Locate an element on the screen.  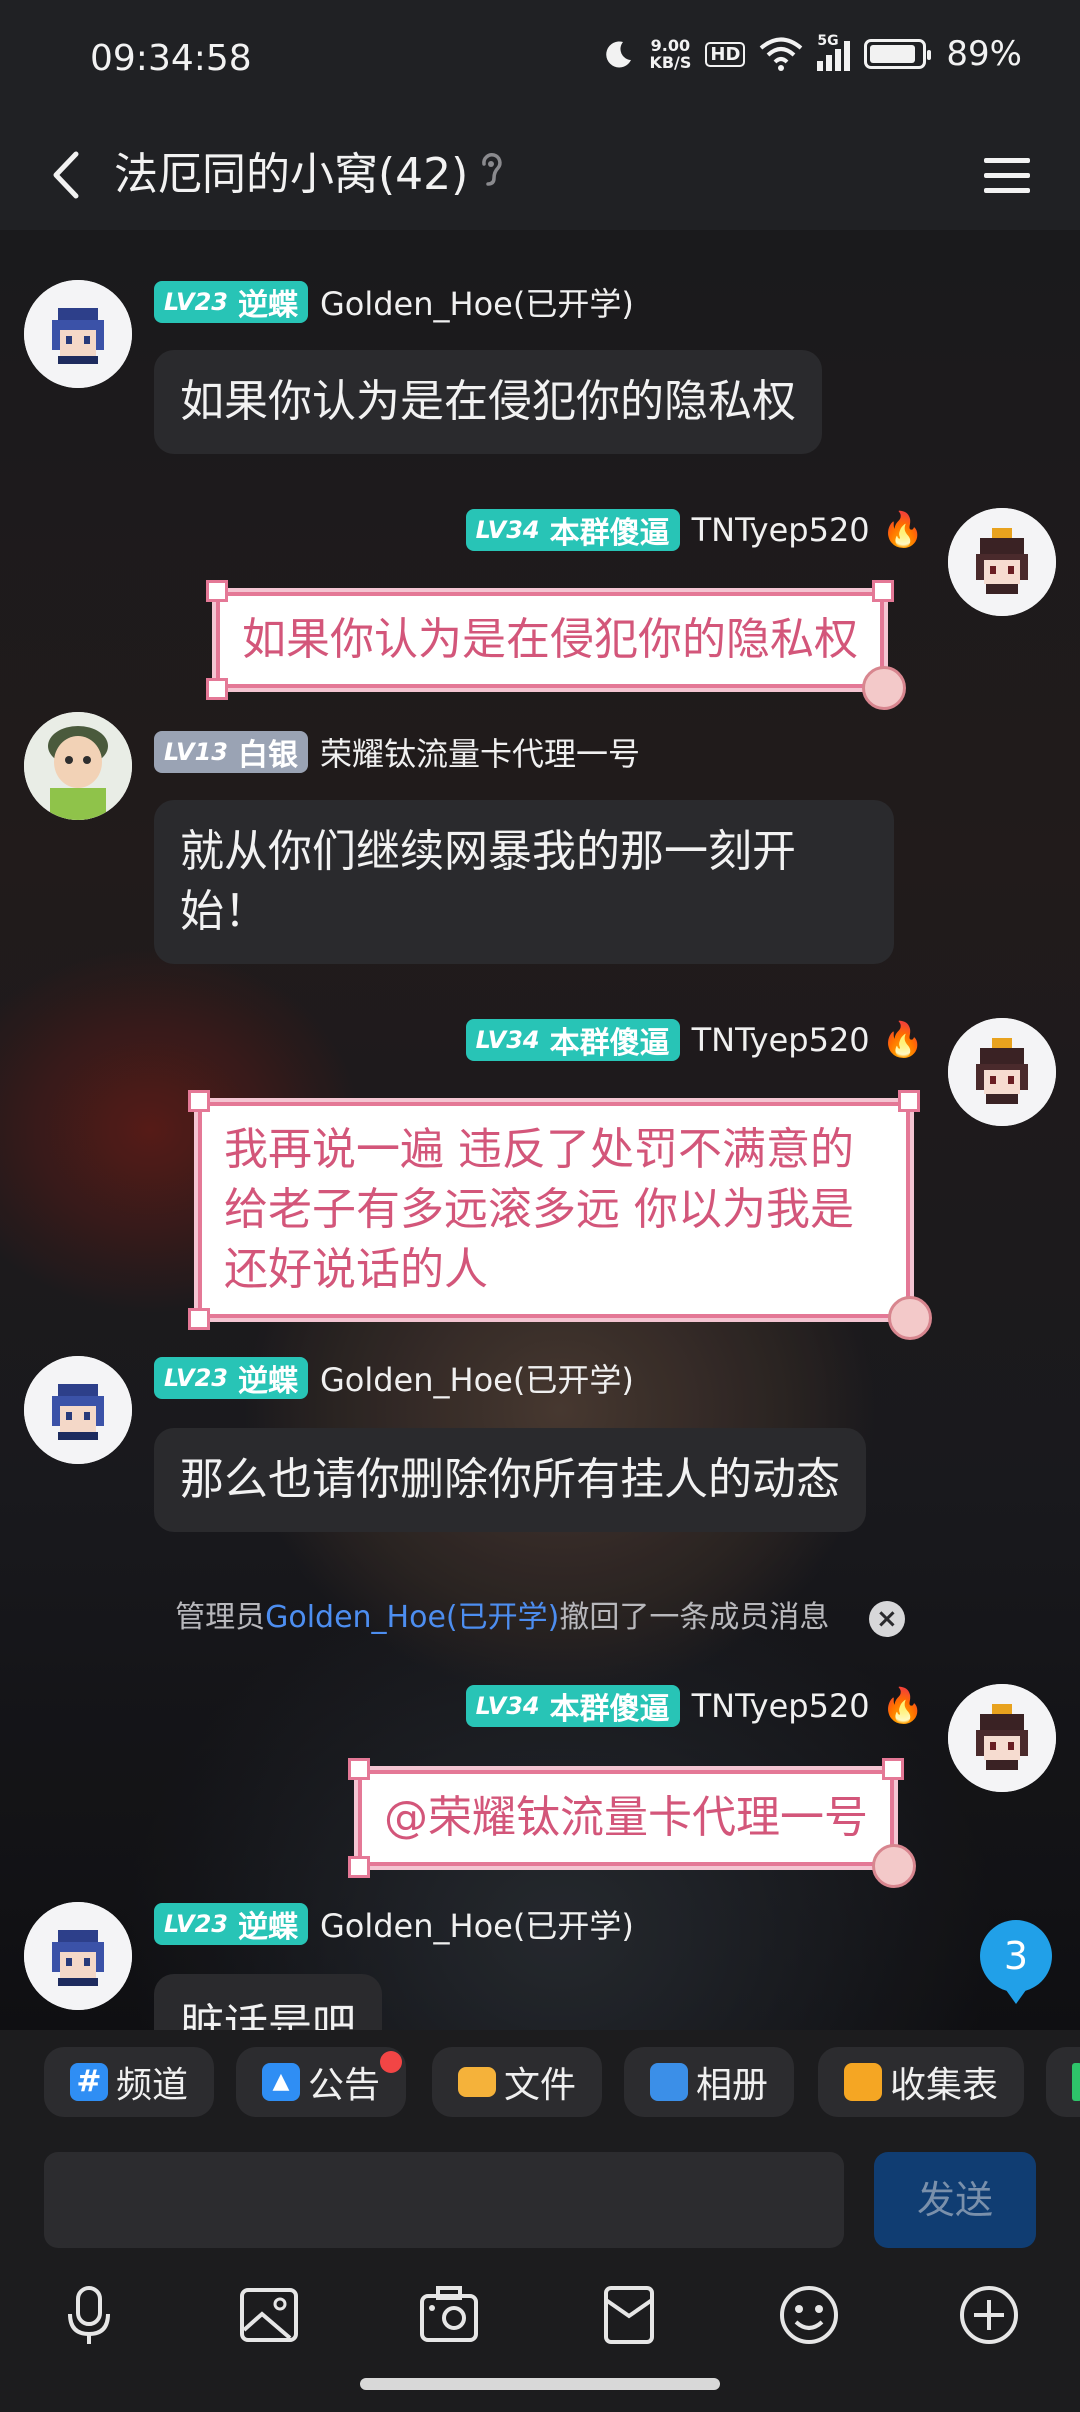
toolbar-files: 文件 is located at coordinates (517, 2082).